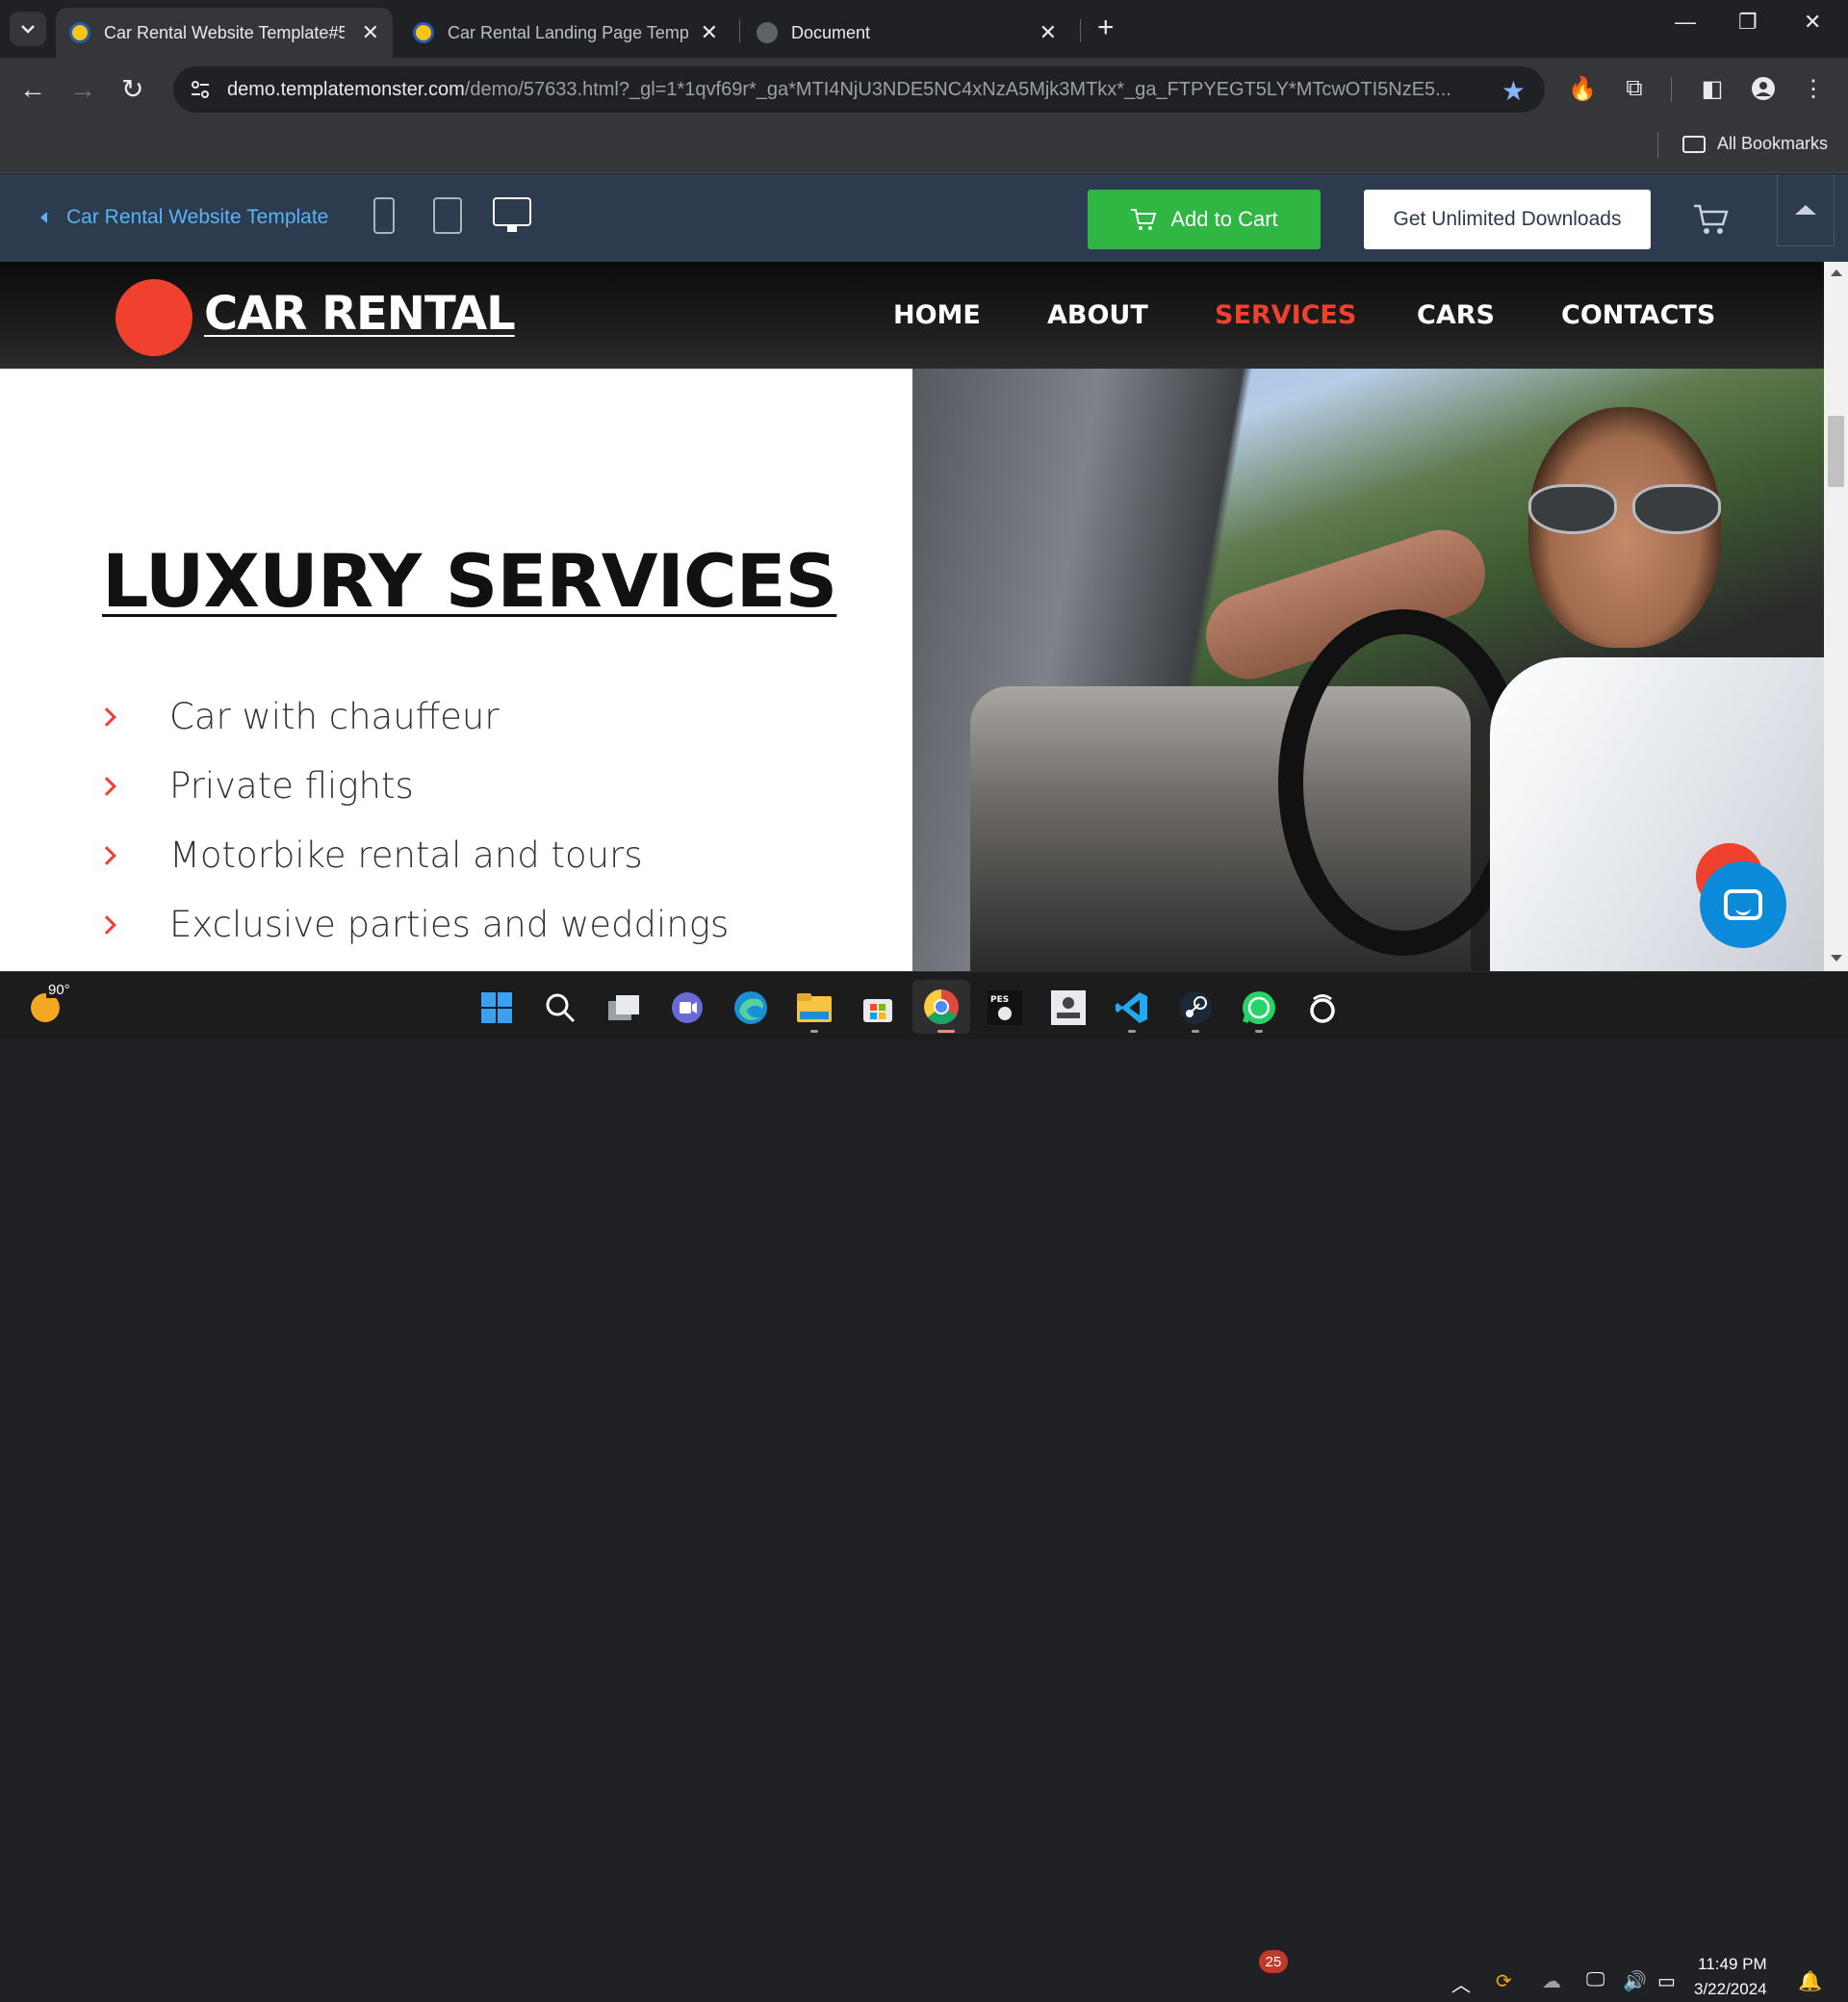 Image resolution: width=1848 pixels, height=2002 pixels. Describe the element at coordinates (1730, 1989) in the screenshot. I see `clock-date: 3/22/2024` at that location.